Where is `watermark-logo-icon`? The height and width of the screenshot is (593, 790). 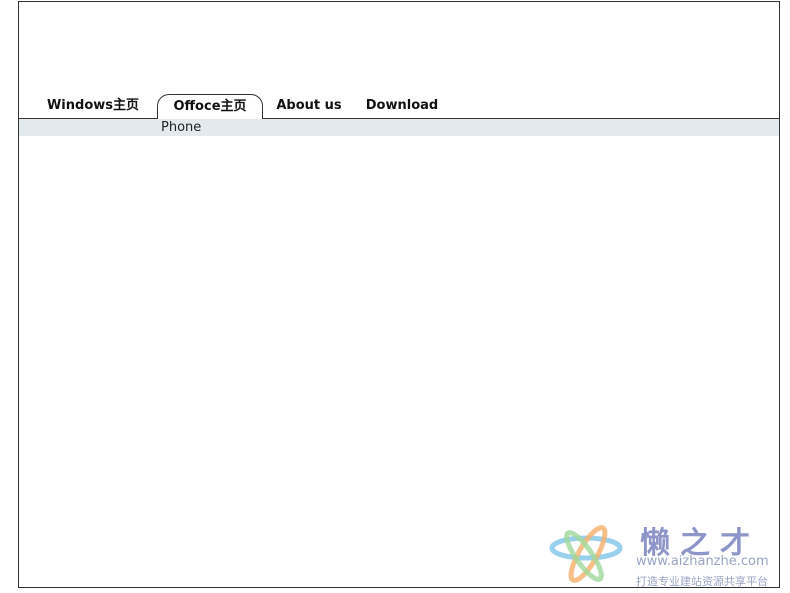 watermark-logo-icon is located at coordinates (586, 554).